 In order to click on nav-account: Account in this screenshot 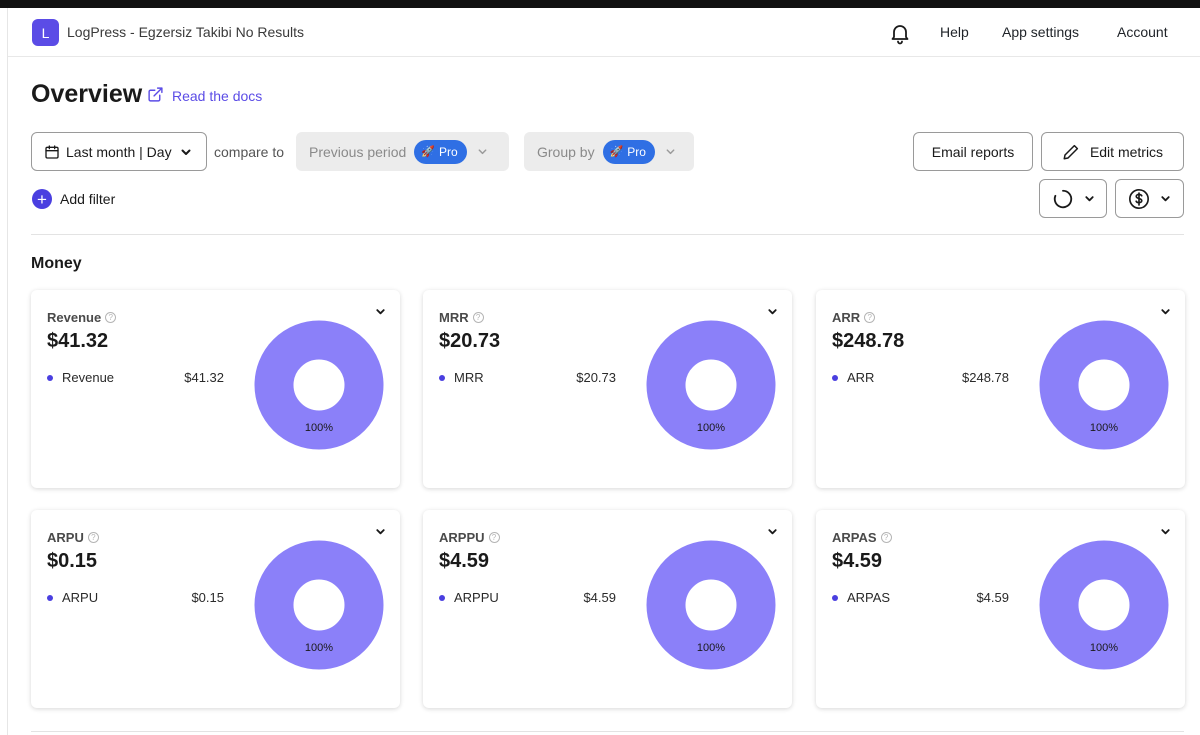, I will do `click(1142, 32)`.